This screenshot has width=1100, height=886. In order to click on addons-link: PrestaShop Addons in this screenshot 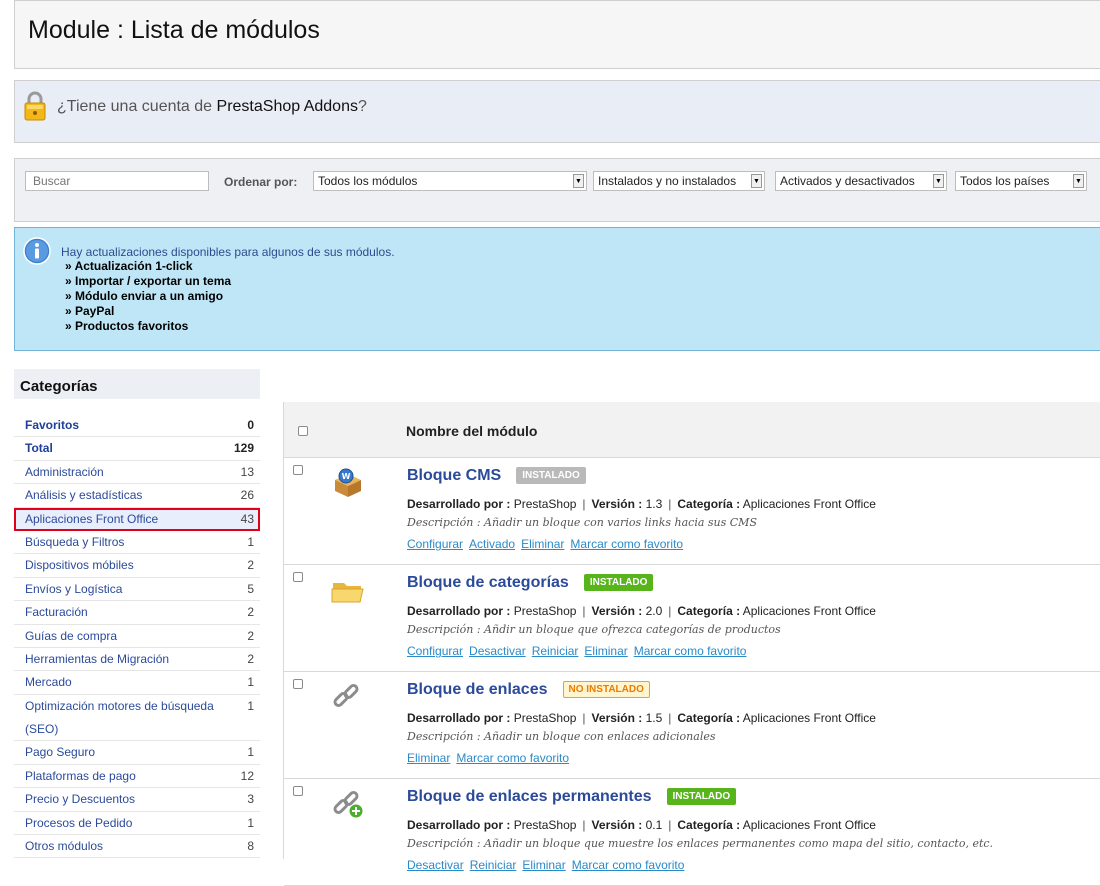, I will do `click(287, 106)`.